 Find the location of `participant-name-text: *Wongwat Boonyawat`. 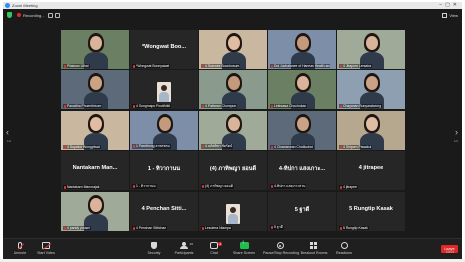

participant-name-text: *Wongwat Boonyawat is located at coordinates (153, 66).